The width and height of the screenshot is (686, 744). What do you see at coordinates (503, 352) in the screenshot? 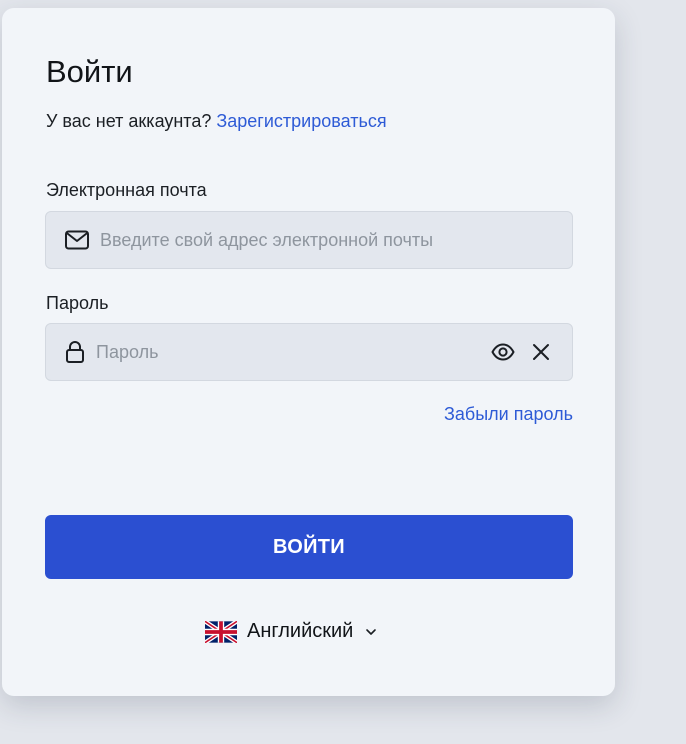
I see `eye-icon` at bounding box center [503, 352].